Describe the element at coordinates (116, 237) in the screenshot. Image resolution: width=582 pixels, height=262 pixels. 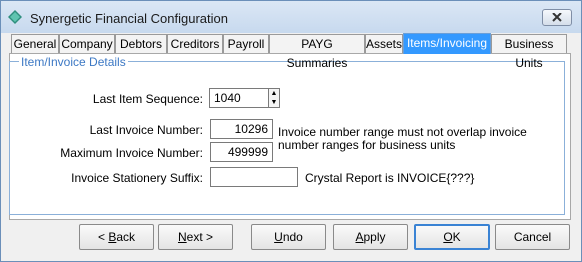
I see `back-button: < Back` at that location.